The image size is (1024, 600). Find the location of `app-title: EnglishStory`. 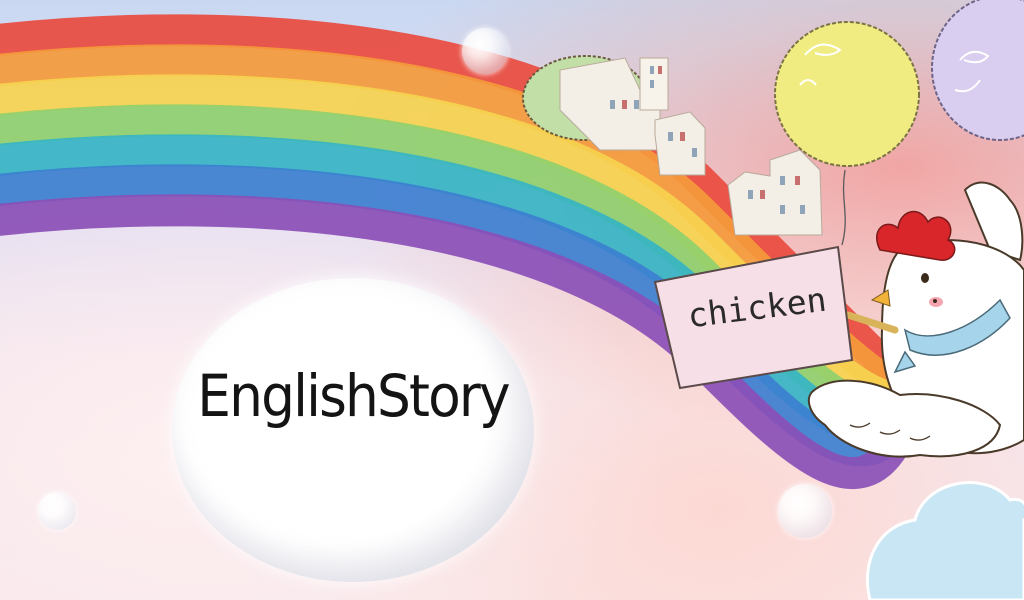

app-title: EnglishStory is located at coordinates (353, 396).